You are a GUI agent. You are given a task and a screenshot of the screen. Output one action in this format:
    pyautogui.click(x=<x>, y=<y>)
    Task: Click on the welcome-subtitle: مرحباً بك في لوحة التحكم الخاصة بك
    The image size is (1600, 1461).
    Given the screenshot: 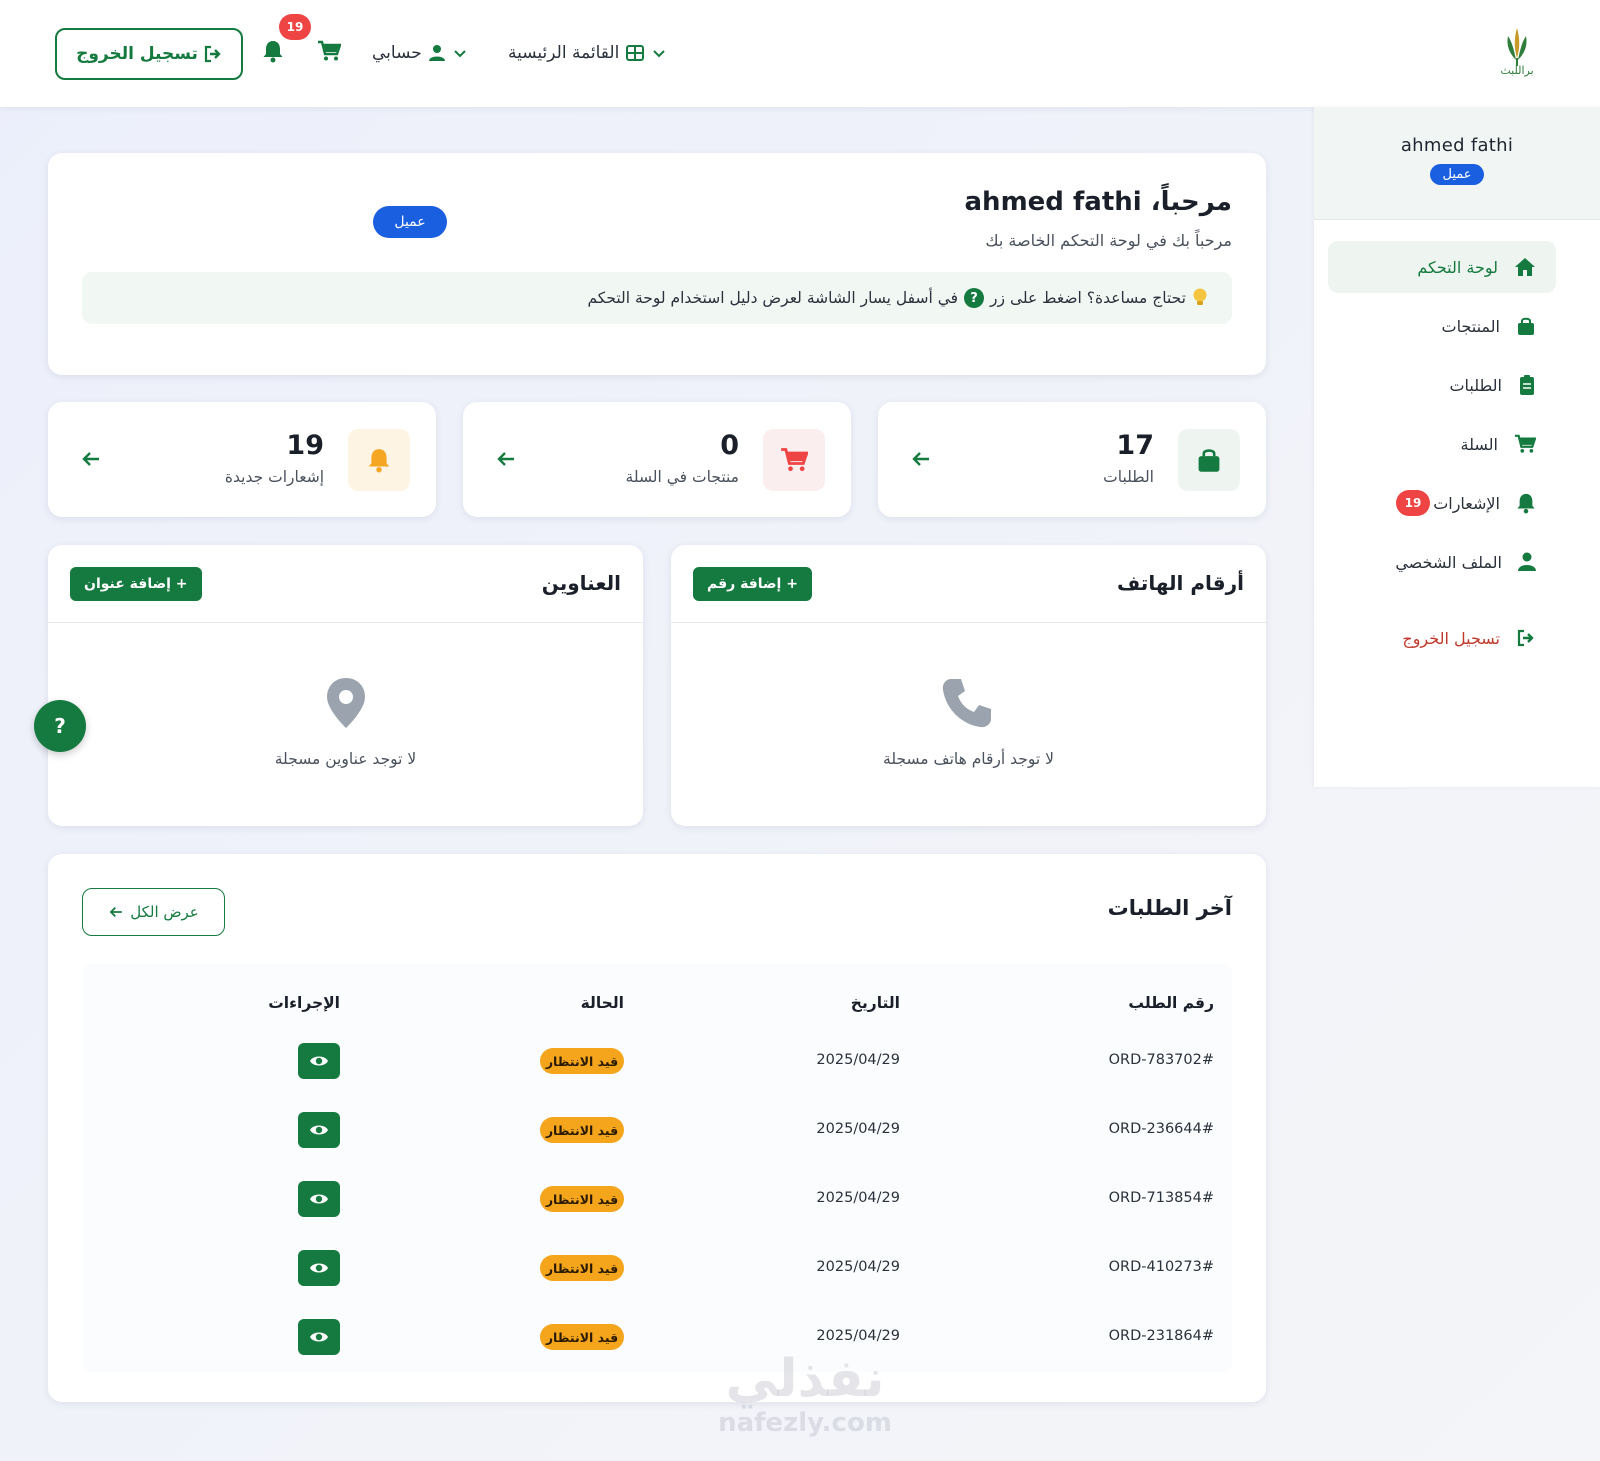 What is the action you would take?
    pyautogui.click(x=1108, y=240)
    